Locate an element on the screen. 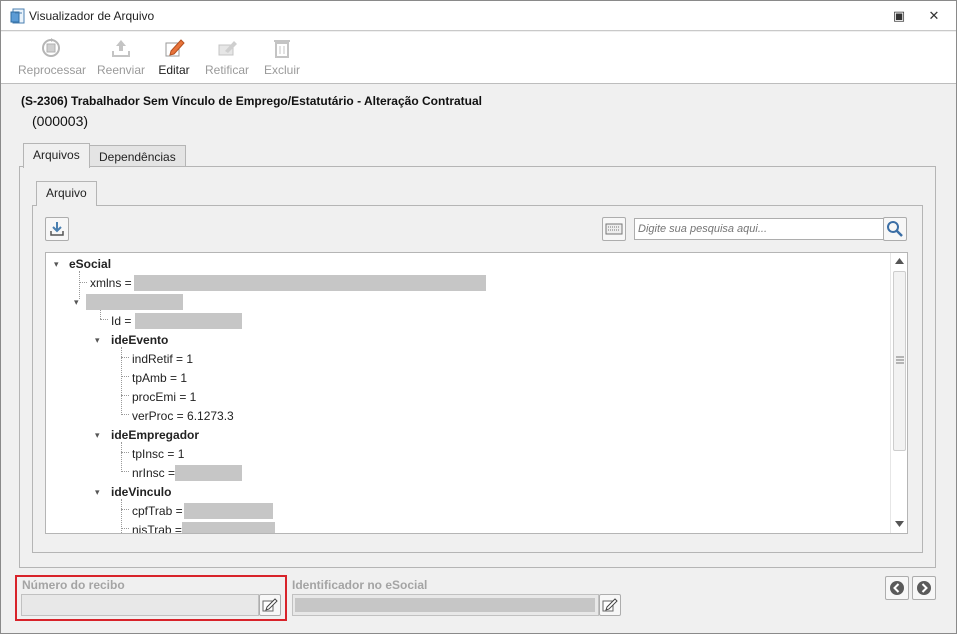  search-icon is located at coordinates (895, 229).